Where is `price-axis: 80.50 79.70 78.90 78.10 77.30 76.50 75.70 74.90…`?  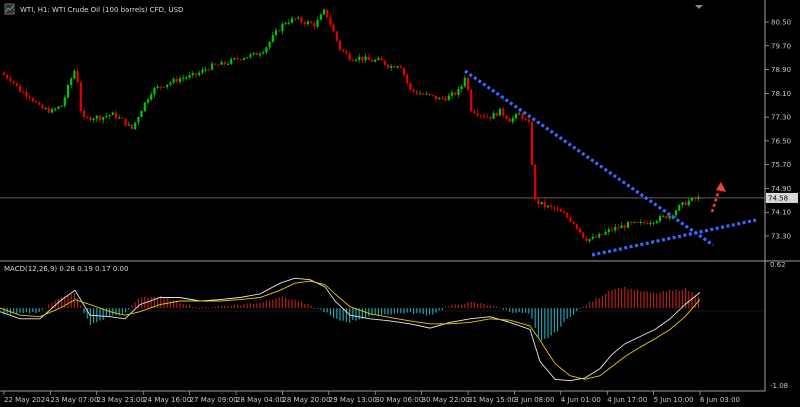
price-axis: 80.50 79.70 78.90 78.10 77.30 76.50 75.70 74.90… is located at coordinates (778, 130).